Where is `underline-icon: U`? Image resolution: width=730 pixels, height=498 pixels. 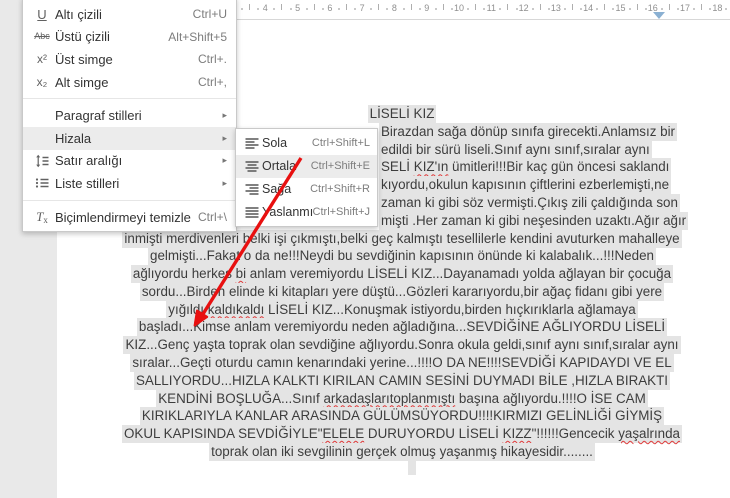
underline-icon: U is located at coordinates (42, 14).